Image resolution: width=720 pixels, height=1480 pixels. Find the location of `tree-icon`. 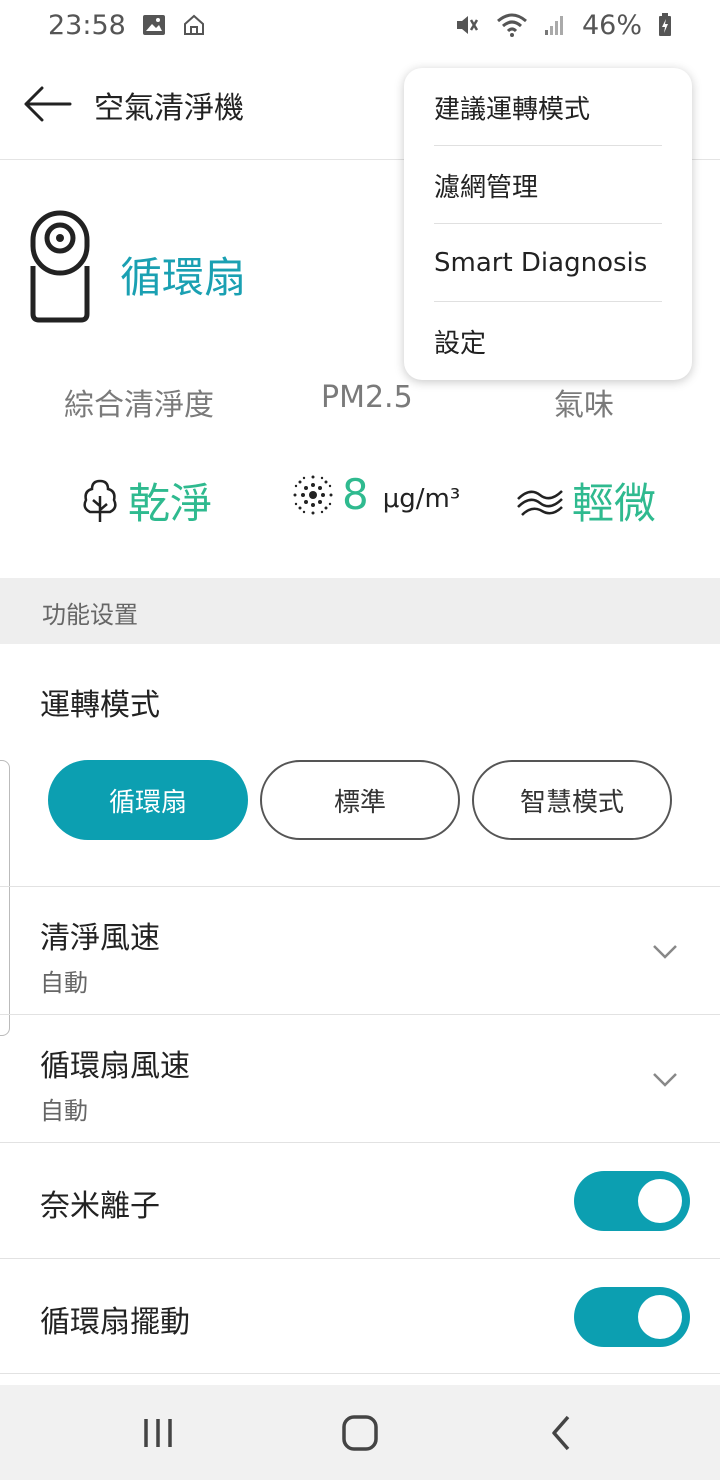

tree-icon is located at coordinates (100, 500).